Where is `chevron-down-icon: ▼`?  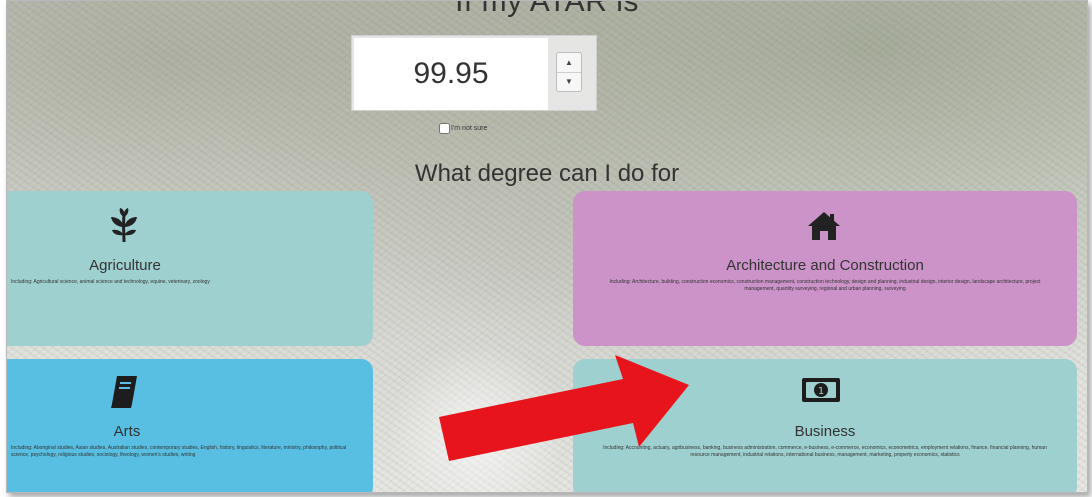 chevron-down-icon: ▼ is located at coordinates (569, 82).